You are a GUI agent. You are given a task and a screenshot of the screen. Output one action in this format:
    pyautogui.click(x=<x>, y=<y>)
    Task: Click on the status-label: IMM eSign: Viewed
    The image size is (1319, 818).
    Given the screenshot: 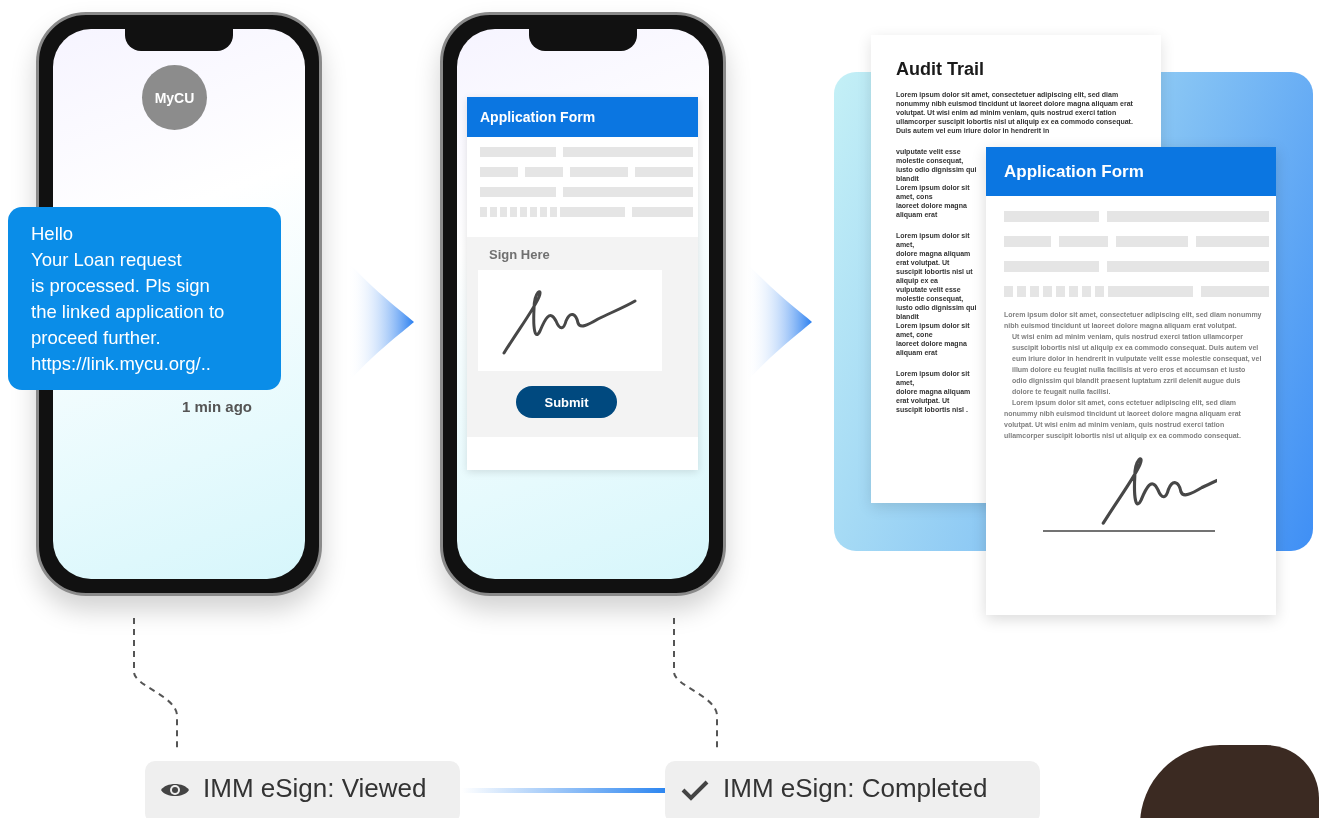 What is the action you would take?
    pyautogui.click(x=315, y=788)
    